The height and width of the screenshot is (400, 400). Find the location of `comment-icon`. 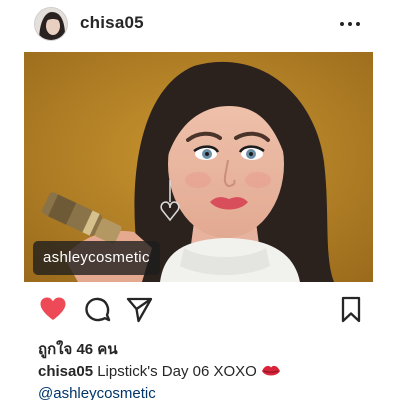

comment-icon is located at coordinates (98, 309).